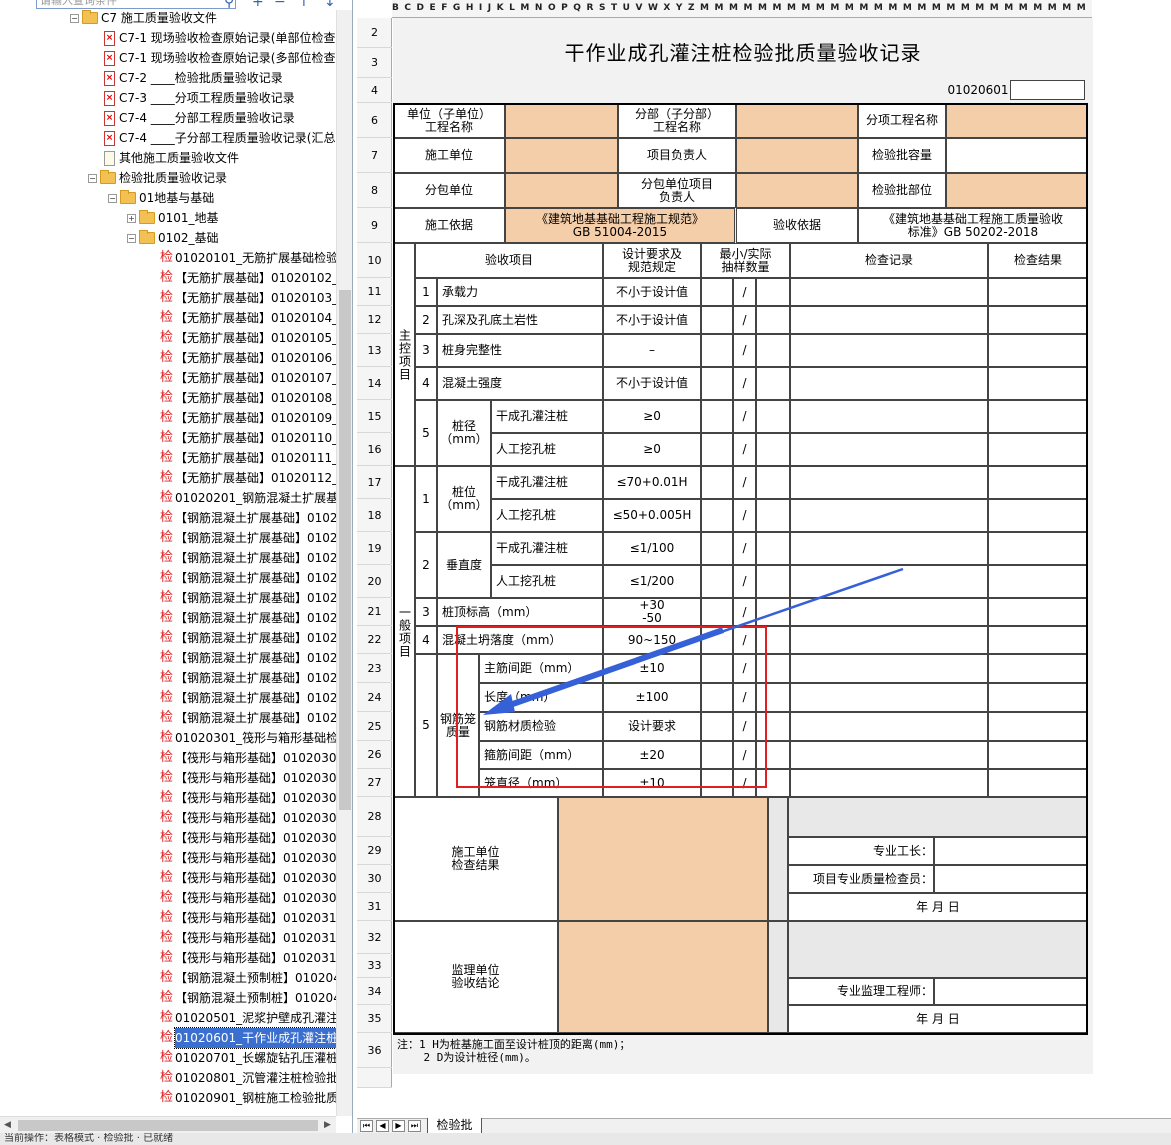  I want to click on tree-node: 检【筏形与箱形基础】01020310, so click(252, 918).